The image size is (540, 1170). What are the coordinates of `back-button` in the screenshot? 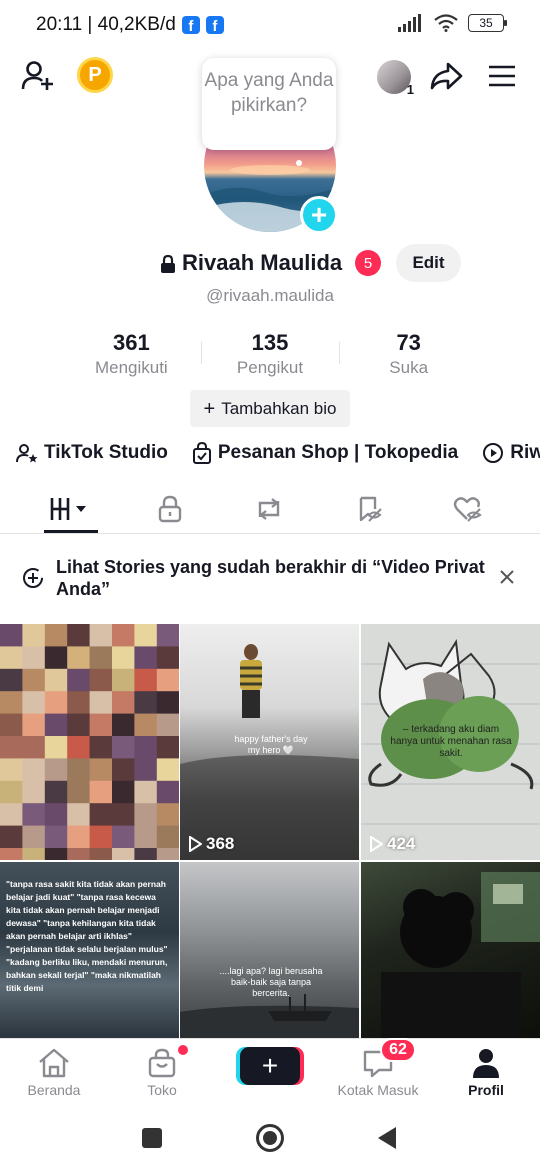 It's located at (387, 1140).